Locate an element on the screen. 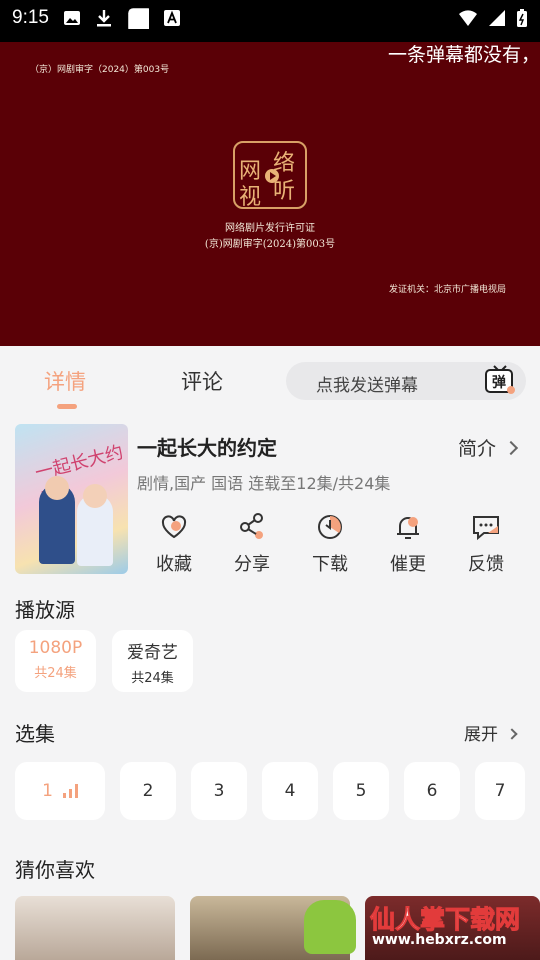 The height and width of the screenshot is (960, 540). episode-number: 4 is located at coordinates (290, 791).